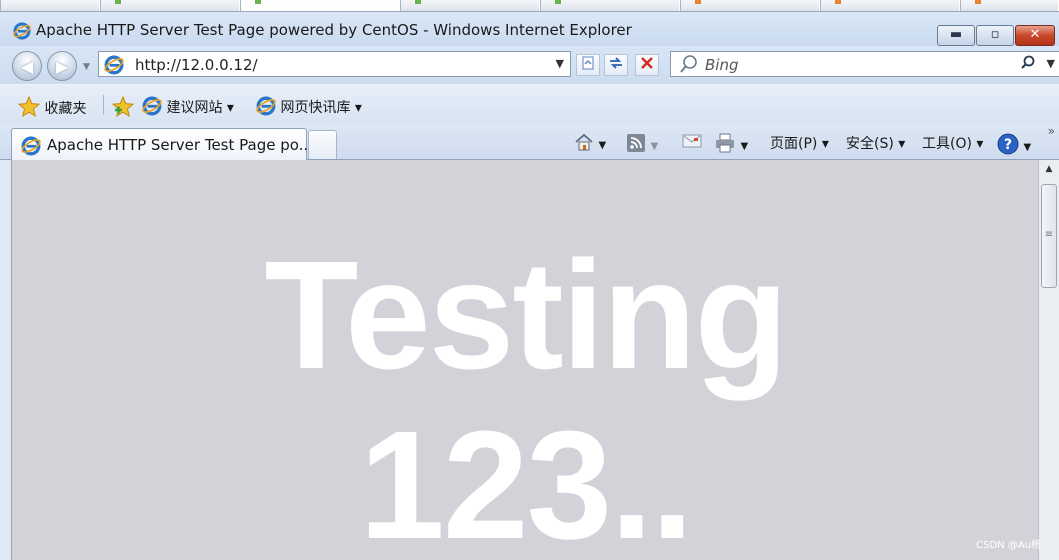  I want to click on add-to-favorites-bar-button, so click(123, 106).